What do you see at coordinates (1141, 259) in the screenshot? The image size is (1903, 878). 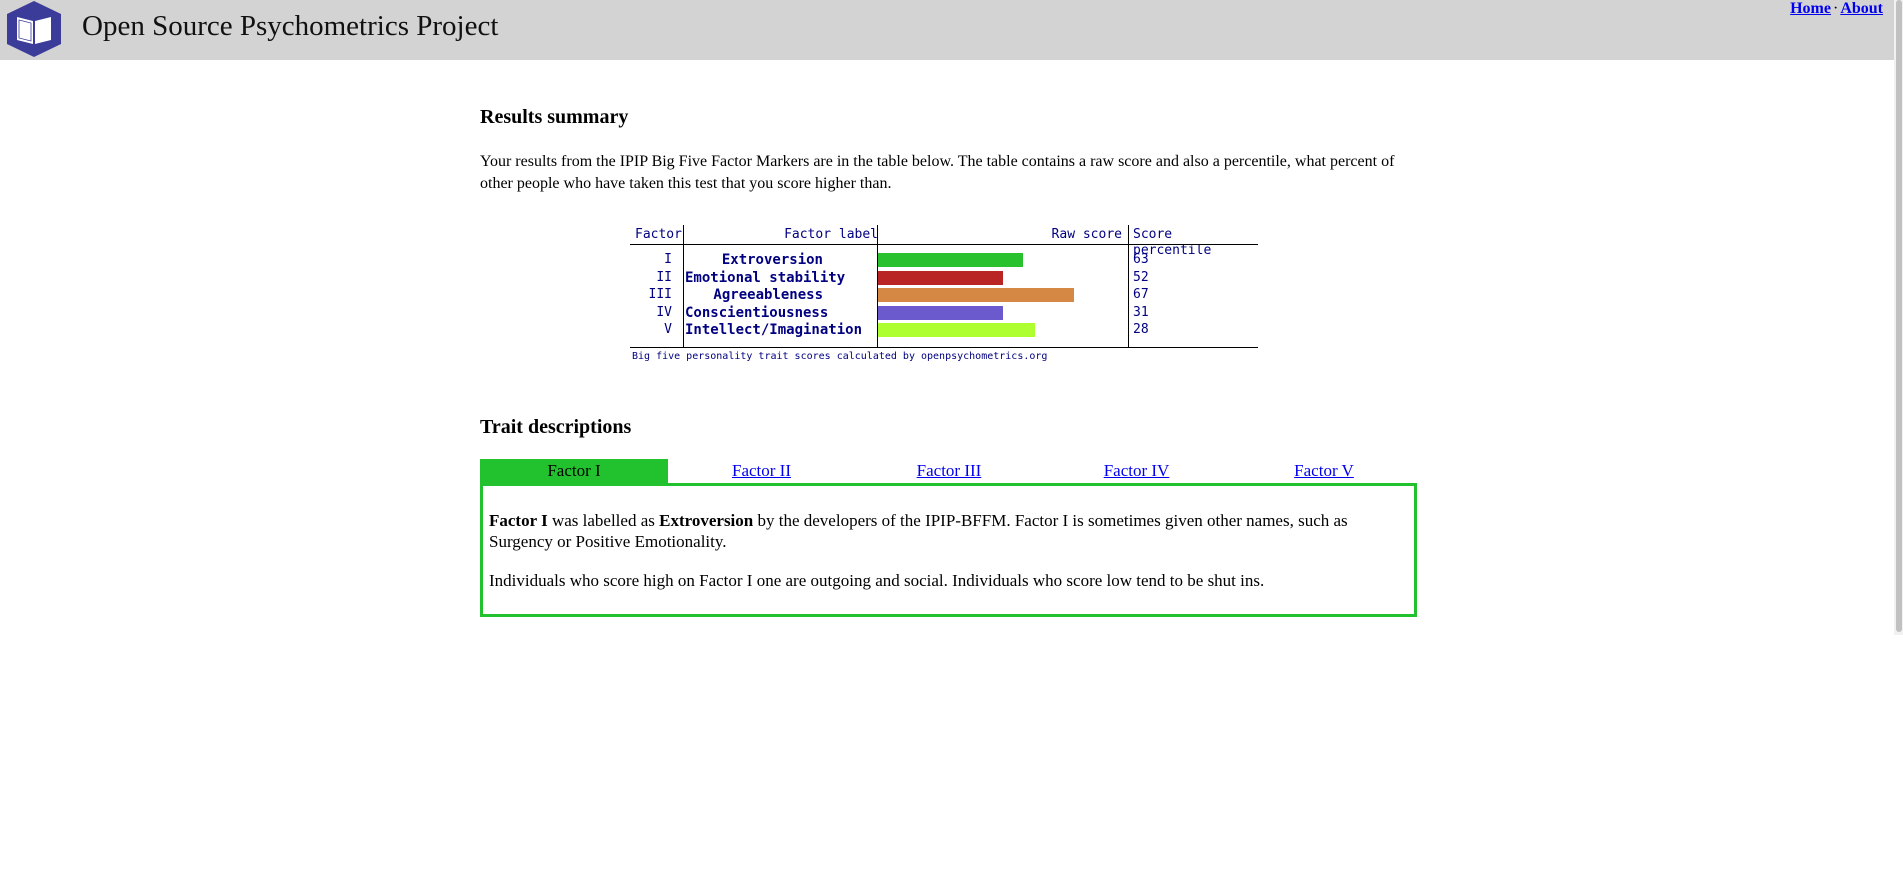 I see `table-percentile-cell: 63` at bounding box center [1141, 259].